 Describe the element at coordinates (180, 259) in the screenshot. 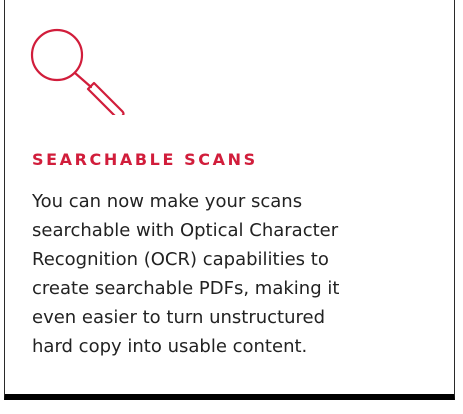

I see `description-line: Recognition (OCR) capabilities to` at that location.